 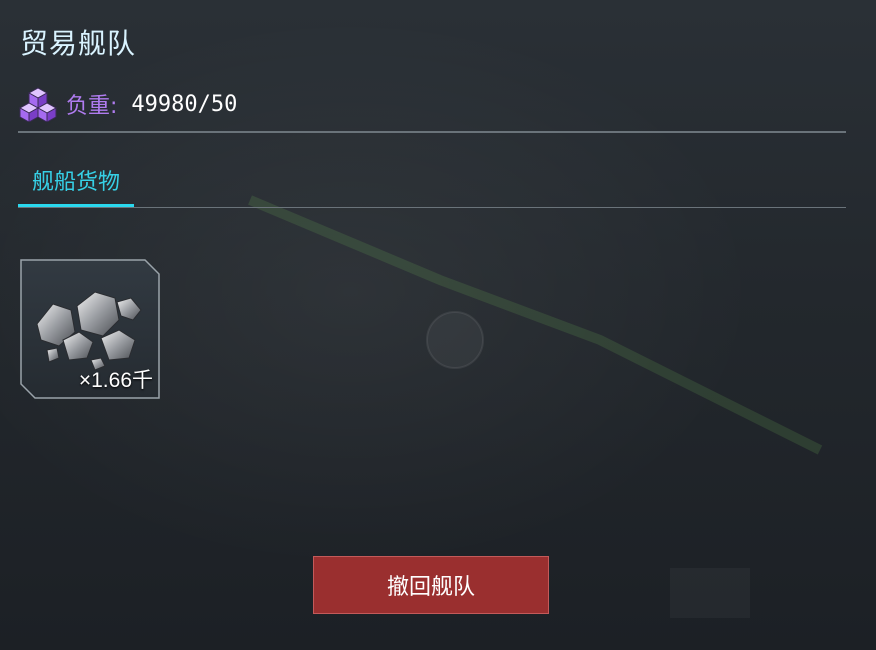 What do you see at coordinates (92, 106) in the screenshot?
I see `load-label: 负重:` at bounding box center [92, 106].